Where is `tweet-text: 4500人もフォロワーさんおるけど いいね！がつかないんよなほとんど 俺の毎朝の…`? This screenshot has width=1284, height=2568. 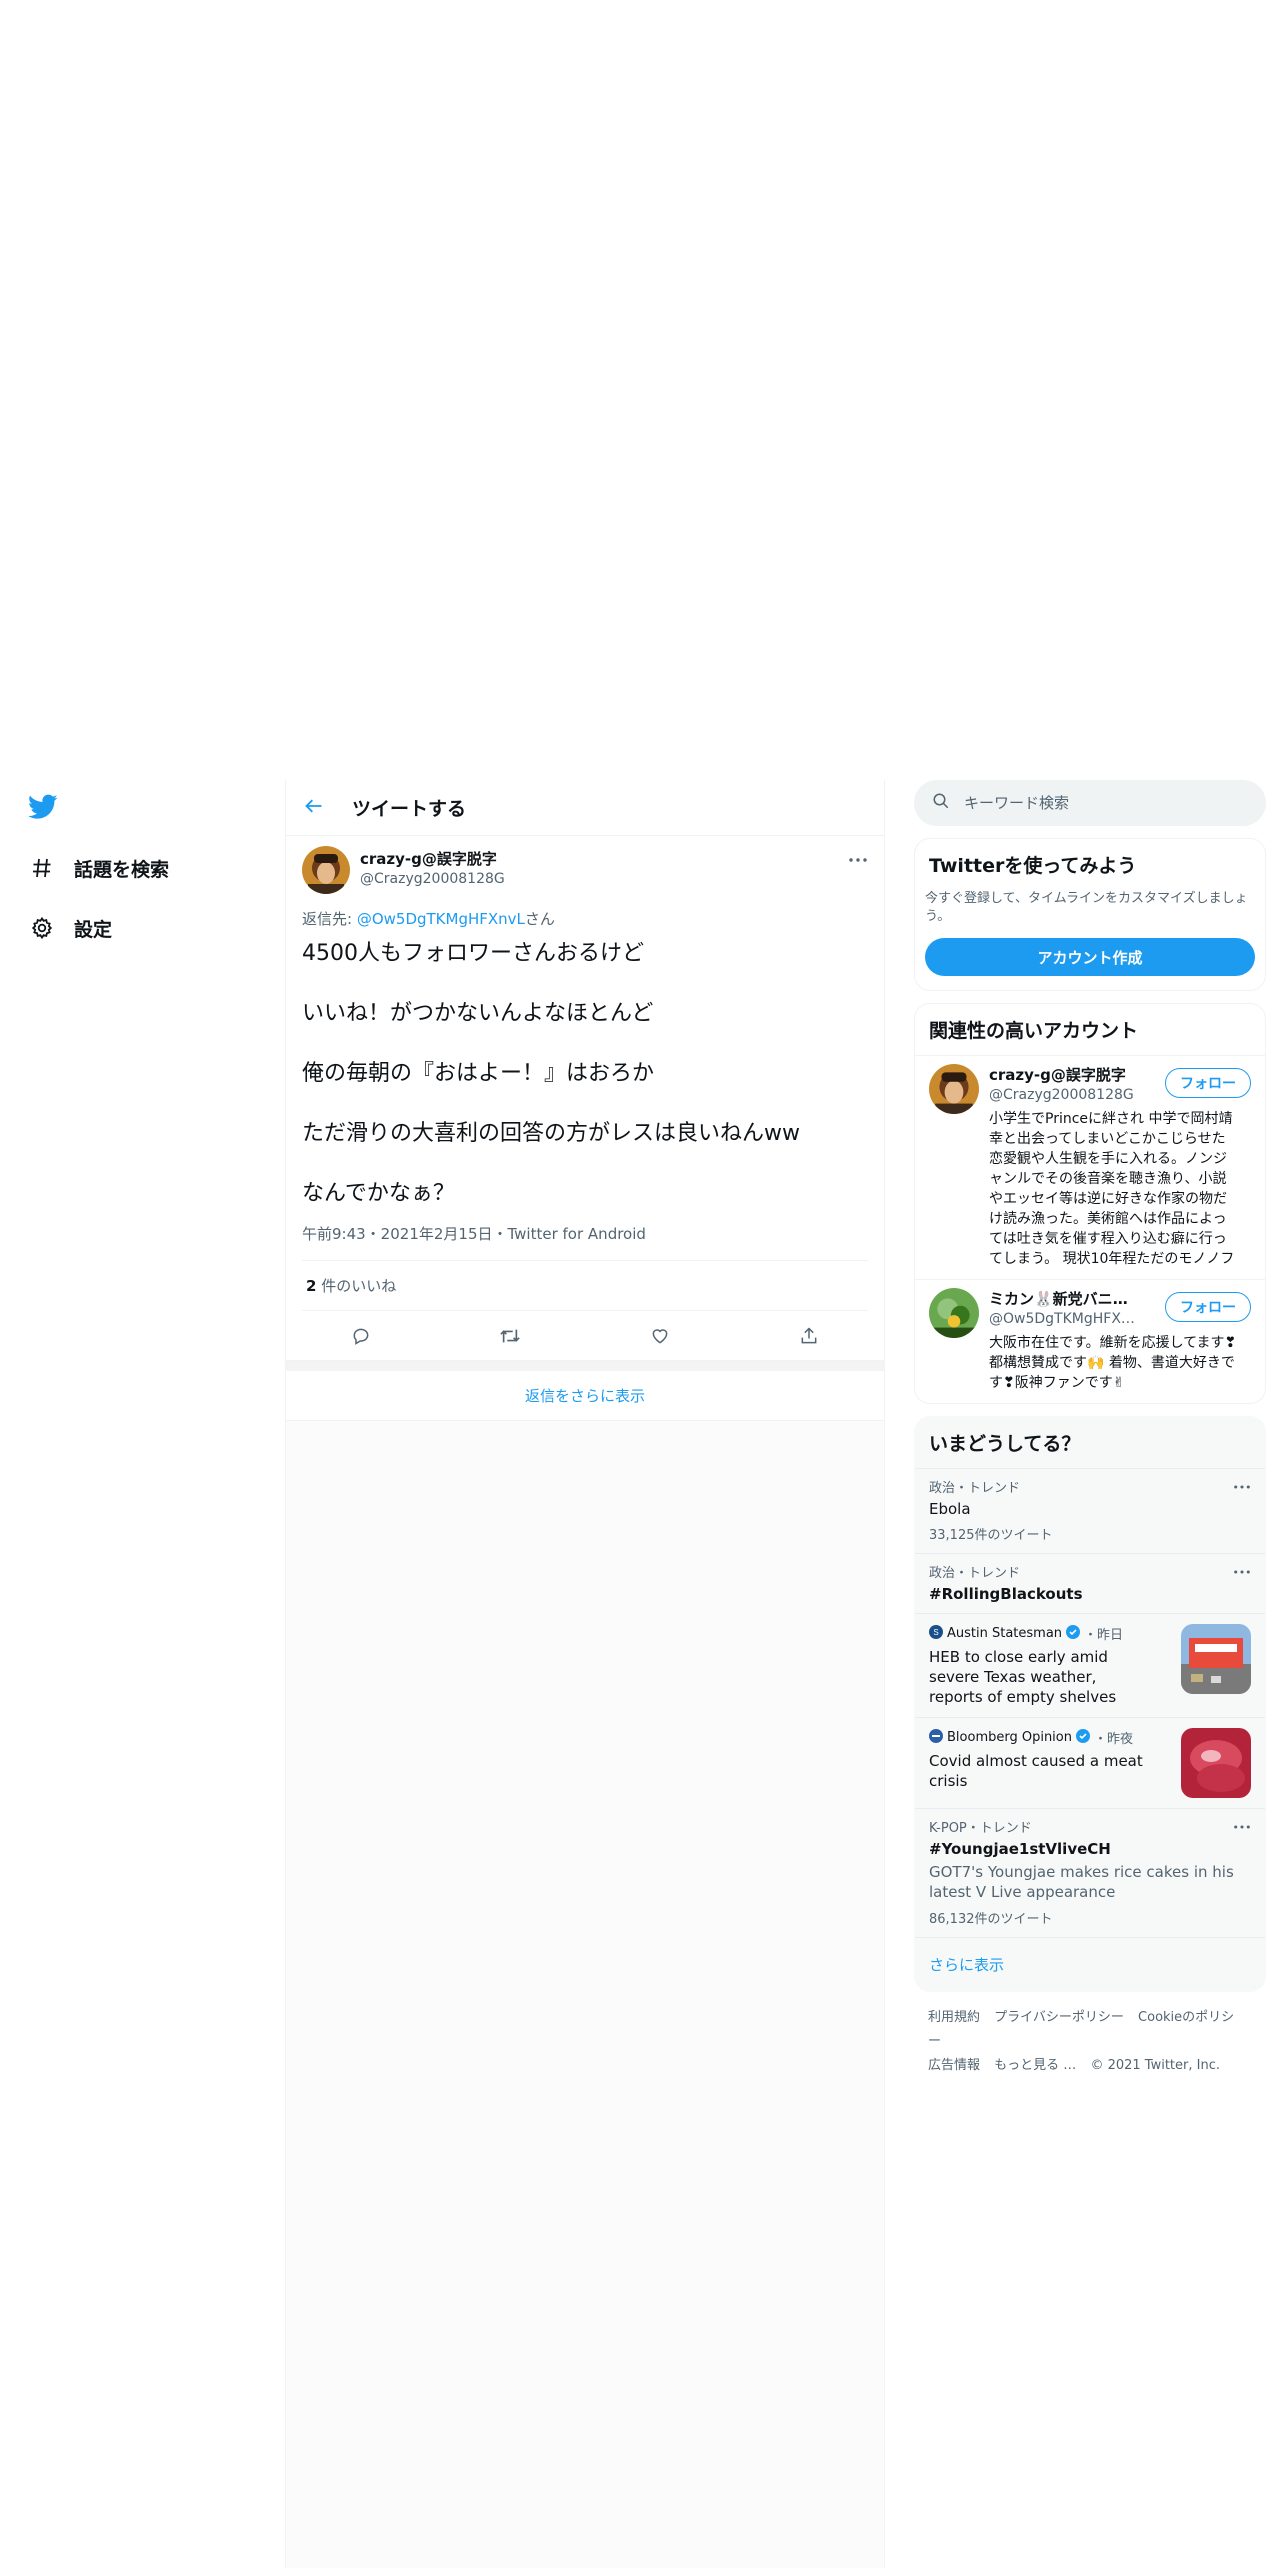 tweet-text: 4500人もフォロワーさんおるけど いいね！がつかないんよなほとんど 俺の毎朝の… is located at coordinates (585, 1074).